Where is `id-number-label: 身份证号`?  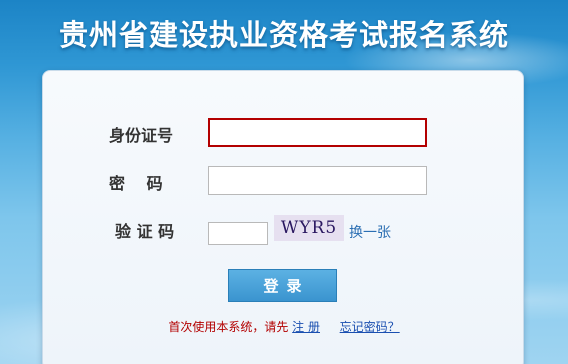 id-number-label: 身份证号 is located at coordinates (141, 135).